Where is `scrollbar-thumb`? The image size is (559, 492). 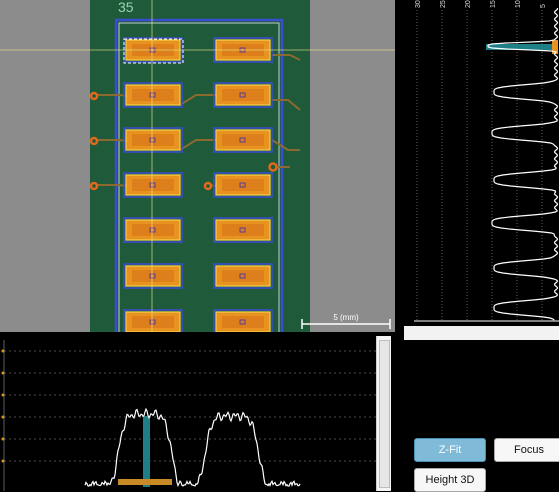 scrollbar-thumb is located at coordinates (384, 414).